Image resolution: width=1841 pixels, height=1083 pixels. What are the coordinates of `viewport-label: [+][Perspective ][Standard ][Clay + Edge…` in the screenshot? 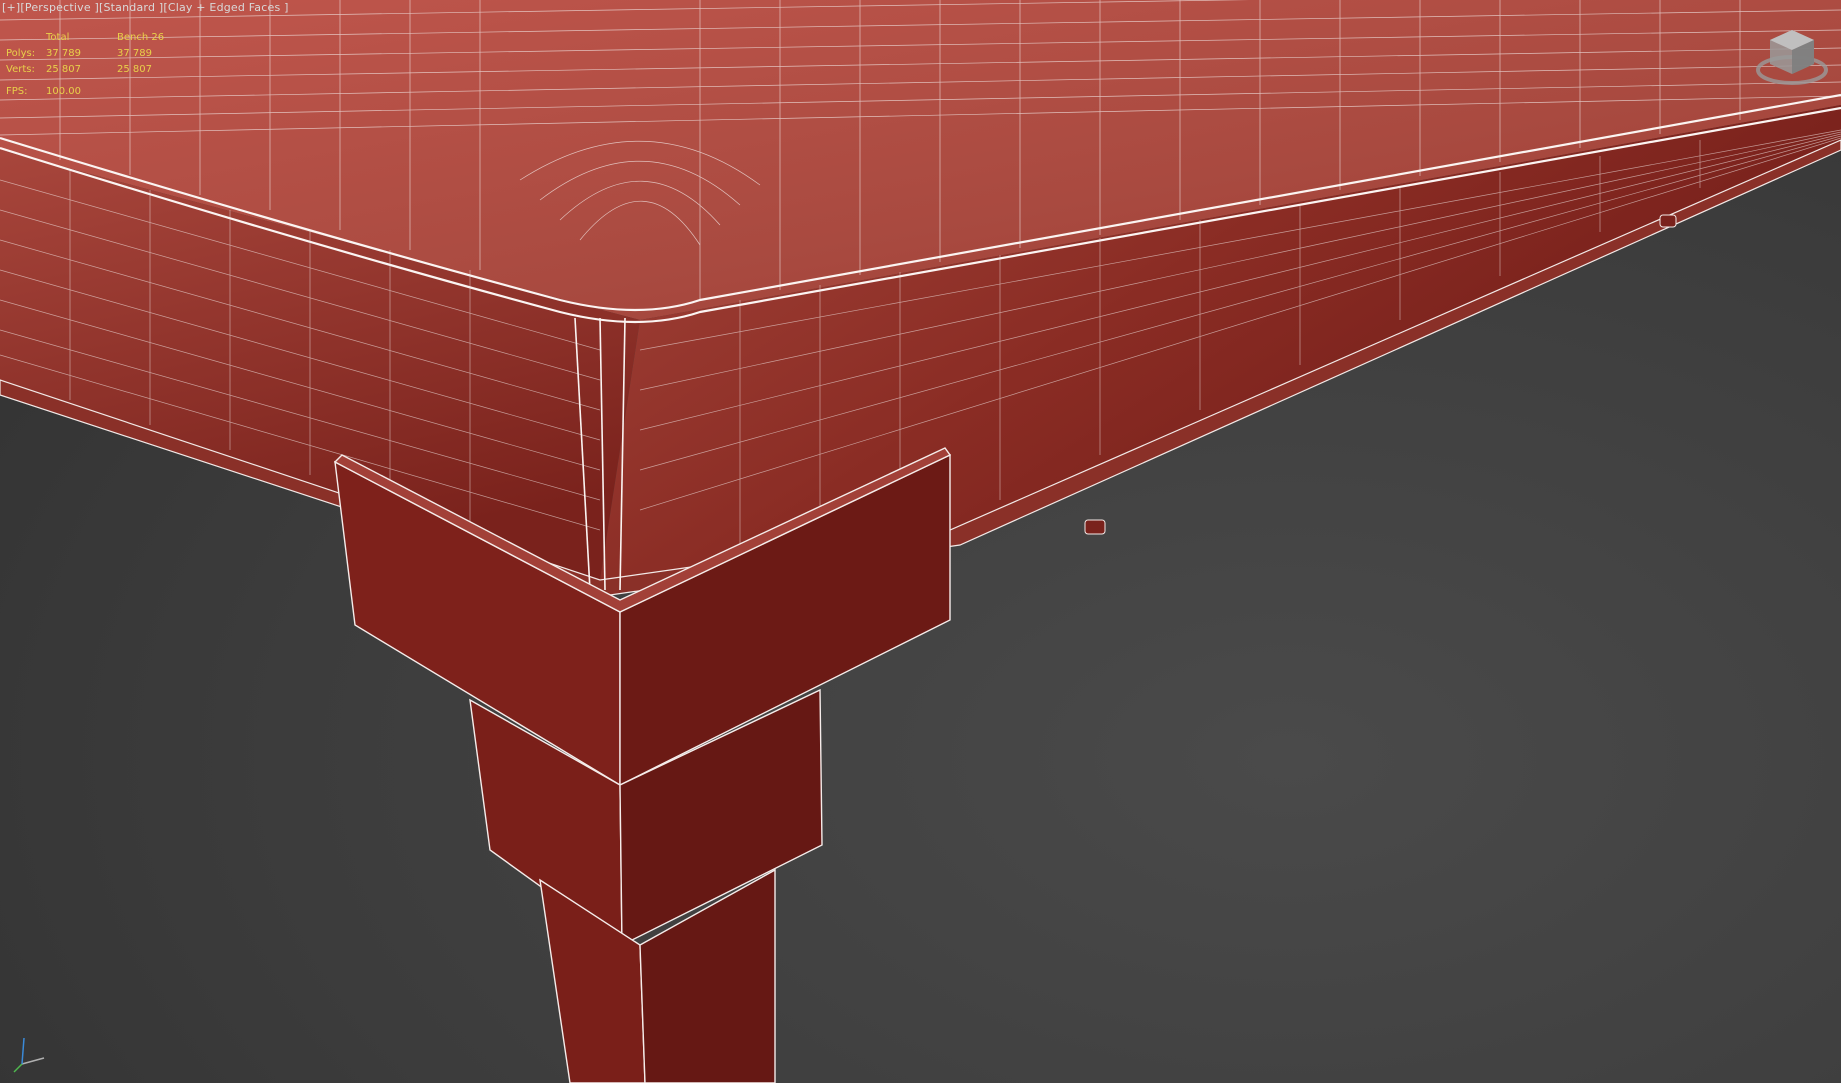 It's located at (145, 7).